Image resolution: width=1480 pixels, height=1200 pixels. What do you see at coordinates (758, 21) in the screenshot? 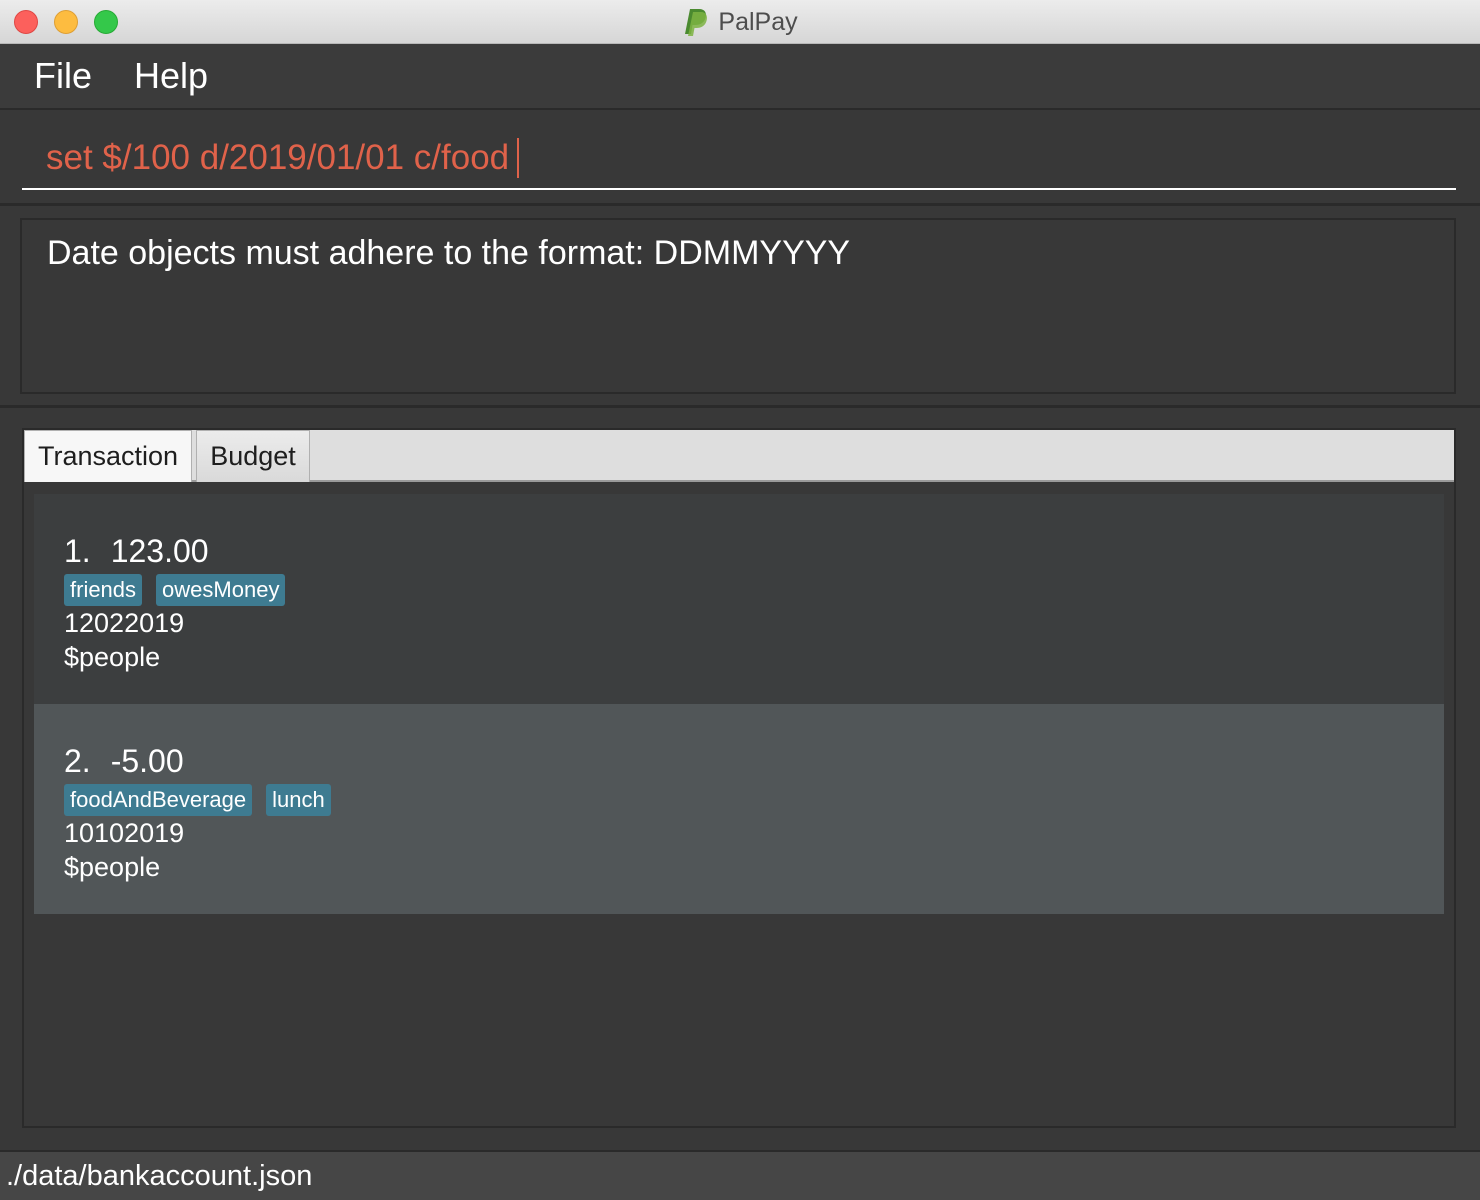
I see `window-title: PalPay` at bounding box center [758, 21].